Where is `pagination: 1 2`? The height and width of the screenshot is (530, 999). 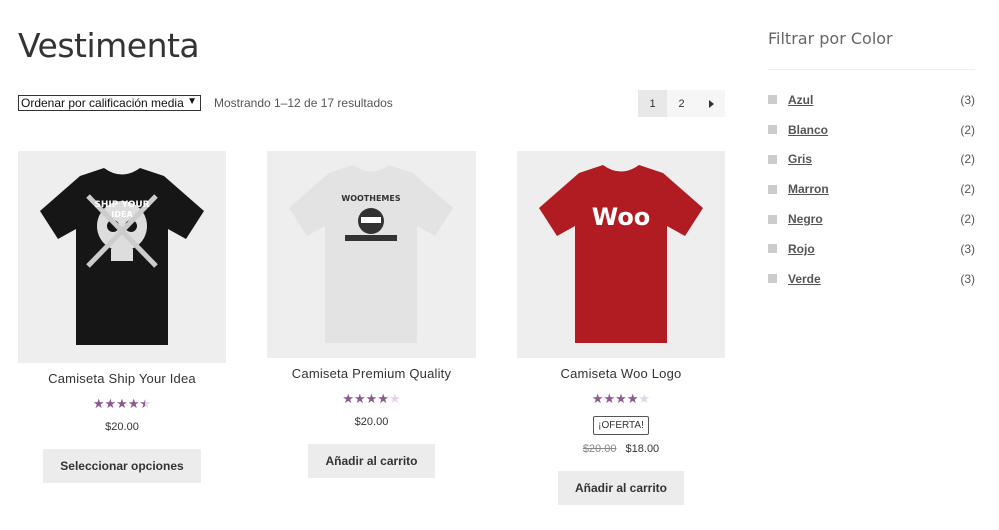
pagination: 1 2 is located at coordinates (681, 103).